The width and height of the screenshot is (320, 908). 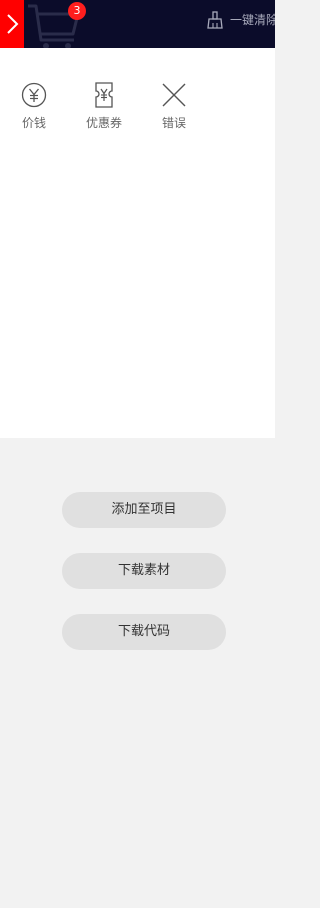 I want to click on yen-circle-icon, so click(x=34, y=95).